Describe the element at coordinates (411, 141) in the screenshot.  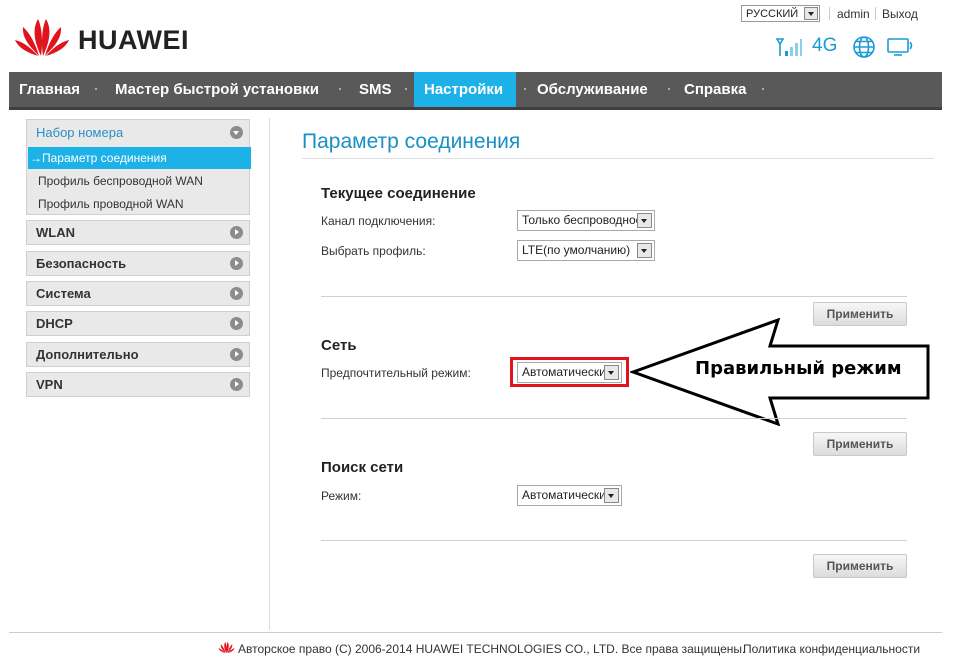
I see `page-title: Параметр соединения` at that location.